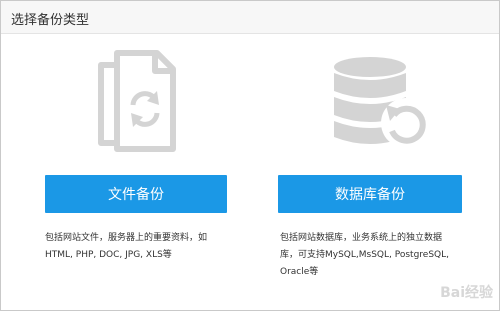  I want to click on watermark: Bai经验, so click(466, 293).